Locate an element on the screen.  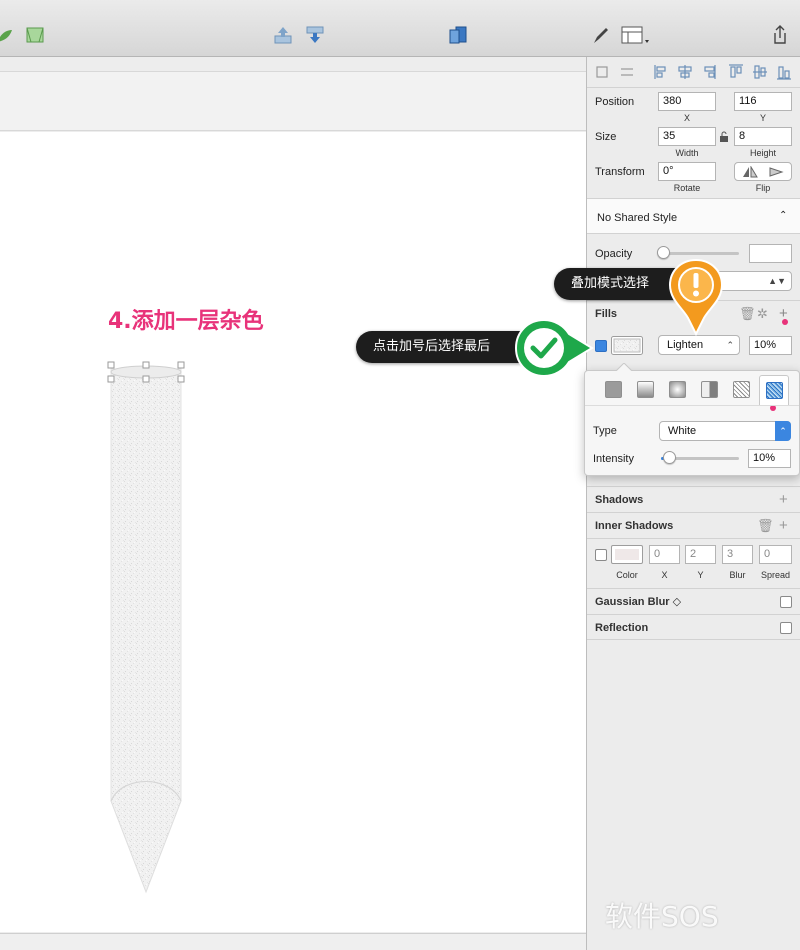
alignment-toolbar is located at coordinates (696, 72).